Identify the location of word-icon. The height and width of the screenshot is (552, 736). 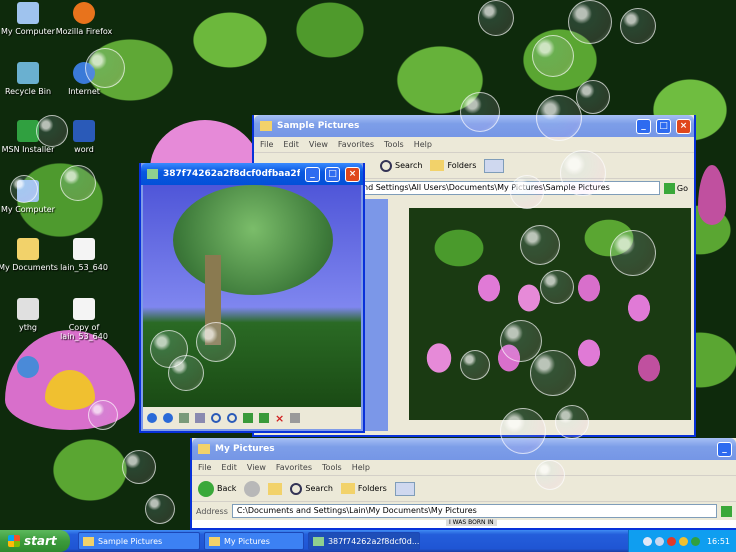
(84, 131).